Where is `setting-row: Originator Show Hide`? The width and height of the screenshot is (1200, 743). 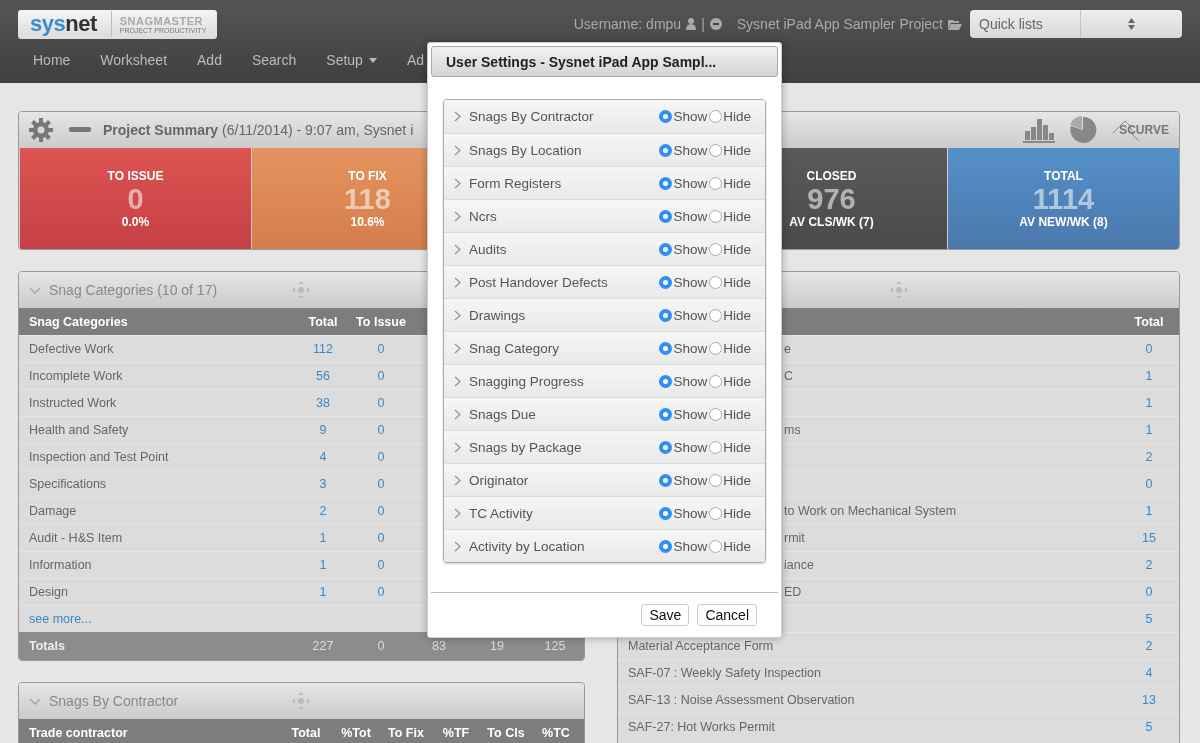 setting-row: Originator Show Hide is located at coordinates (604, 479).